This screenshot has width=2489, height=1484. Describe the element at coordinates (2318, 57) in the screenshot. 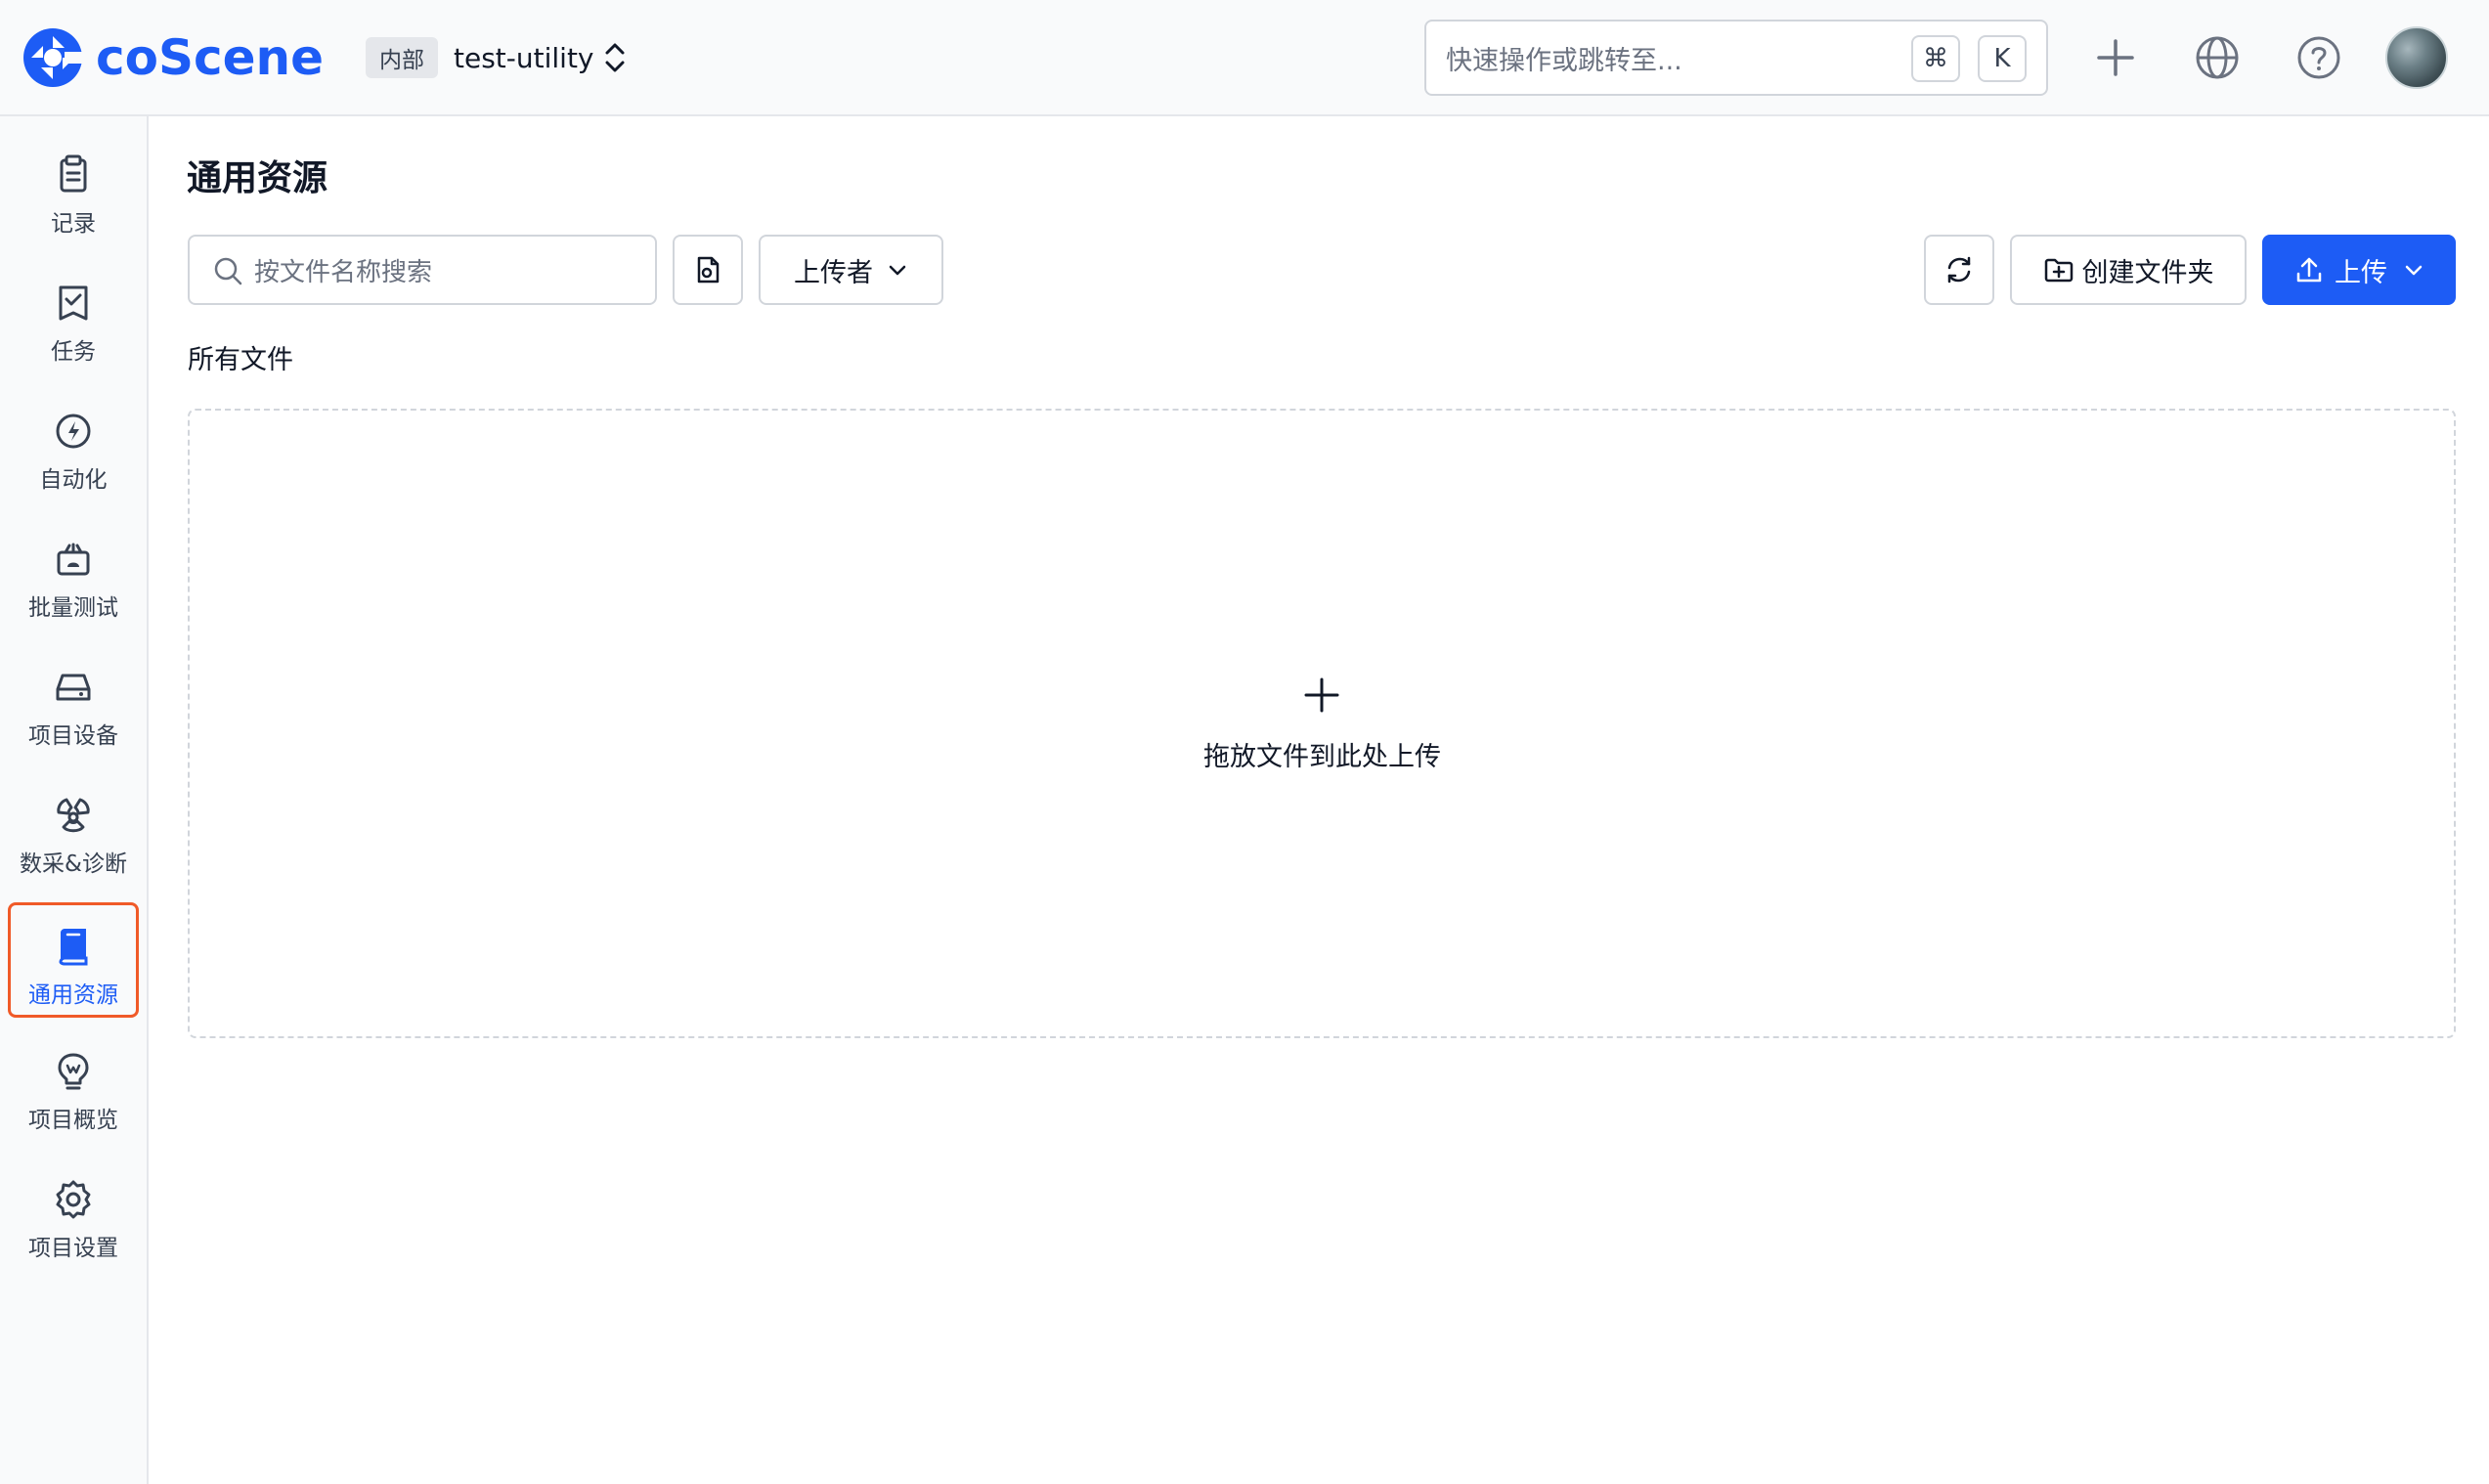

I see `help-icon` at that location.